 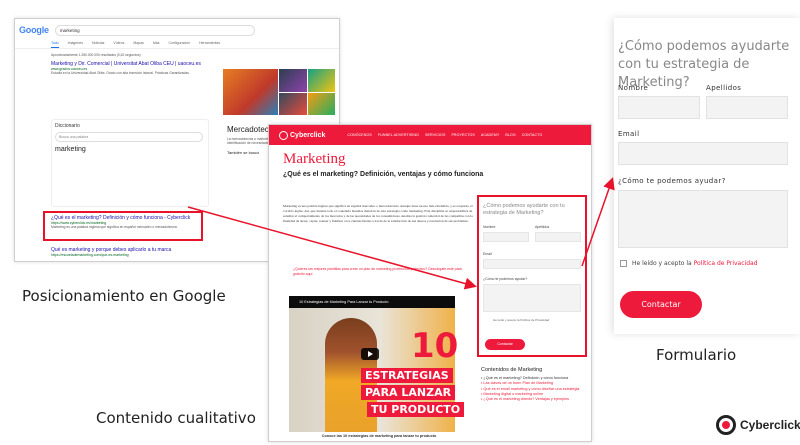 What do you see at coordinates (598, 222) in the screenshot?
I see `arrow-form-to-contact` at bounding box center [598, 222].